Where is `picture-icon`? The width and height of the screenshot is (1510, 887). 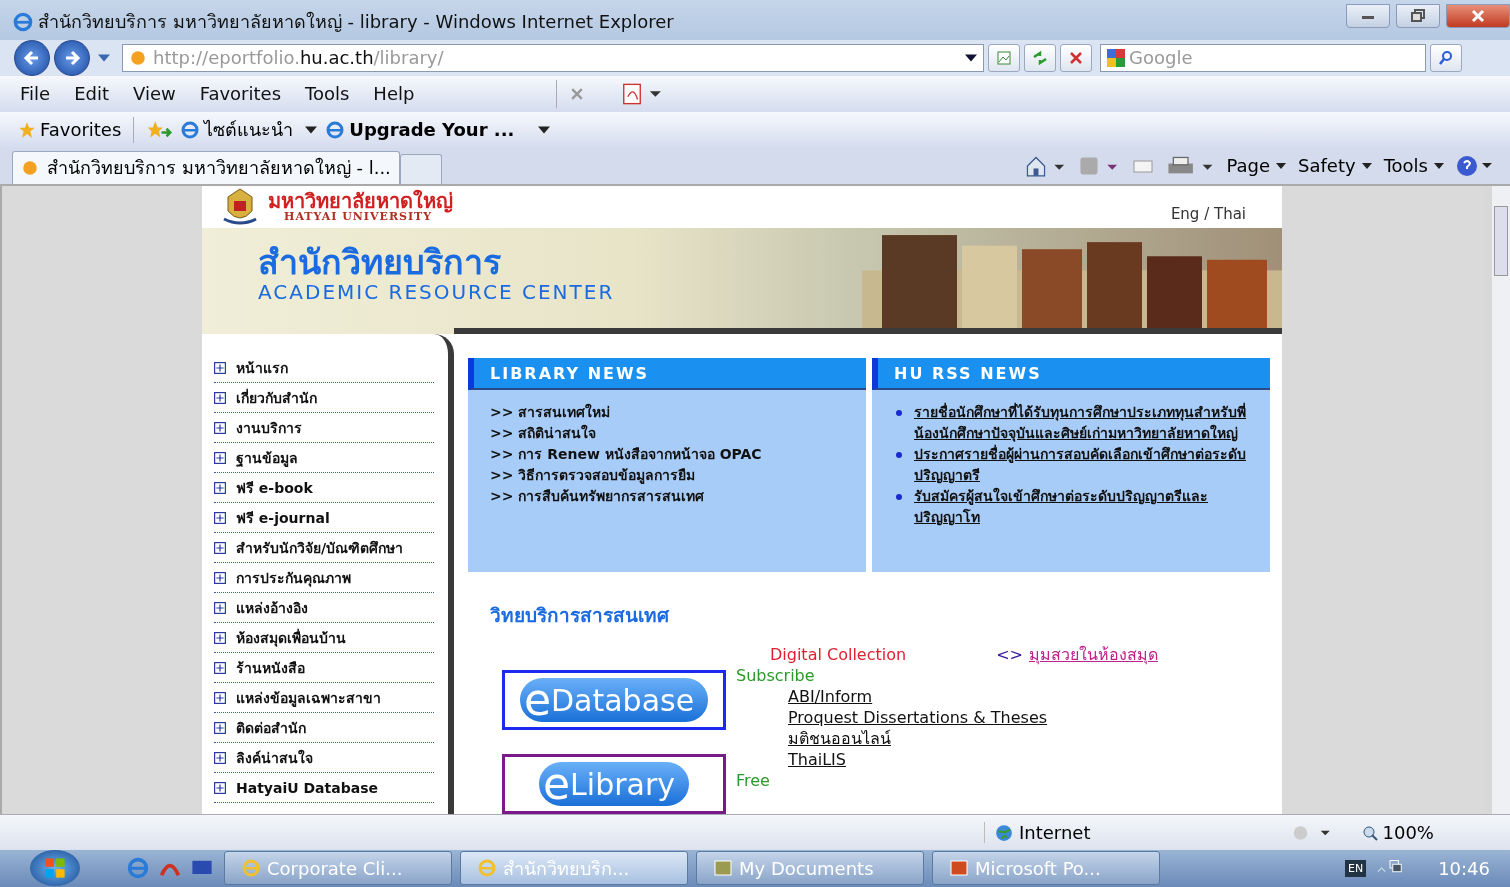 picture-icon is located at coordinates (1004, 57).